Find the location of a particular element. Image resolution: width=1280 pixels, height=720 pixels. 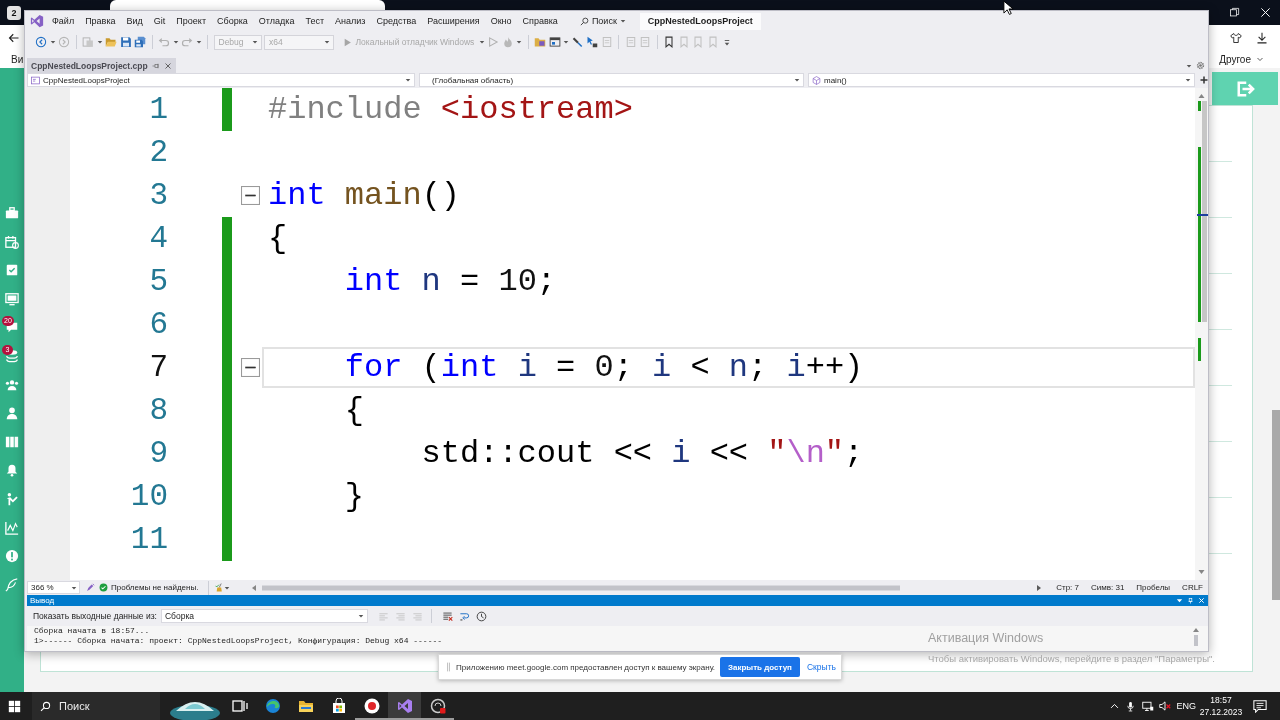

code-line: for (int i = 0; i < n; i++) is located at coordinates (604, 367).